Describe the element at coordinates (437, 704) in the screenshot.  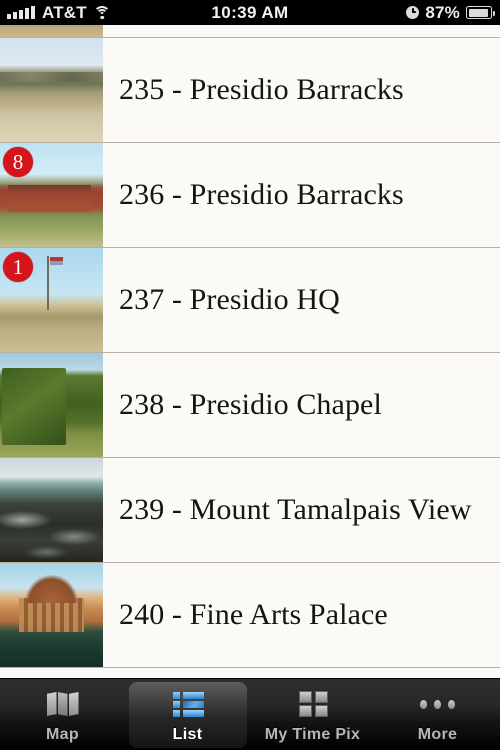
I see `more-icon` at that location.